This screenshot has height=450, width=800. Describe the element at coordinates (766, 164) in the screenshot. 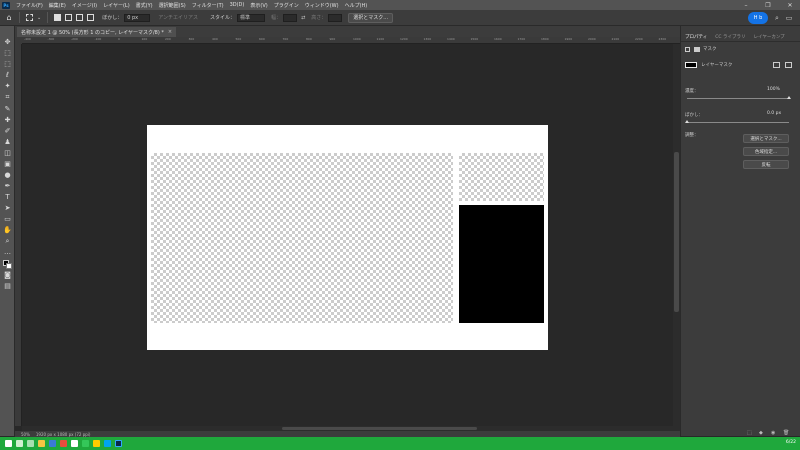

I see `invert-button: 反転` at that location.